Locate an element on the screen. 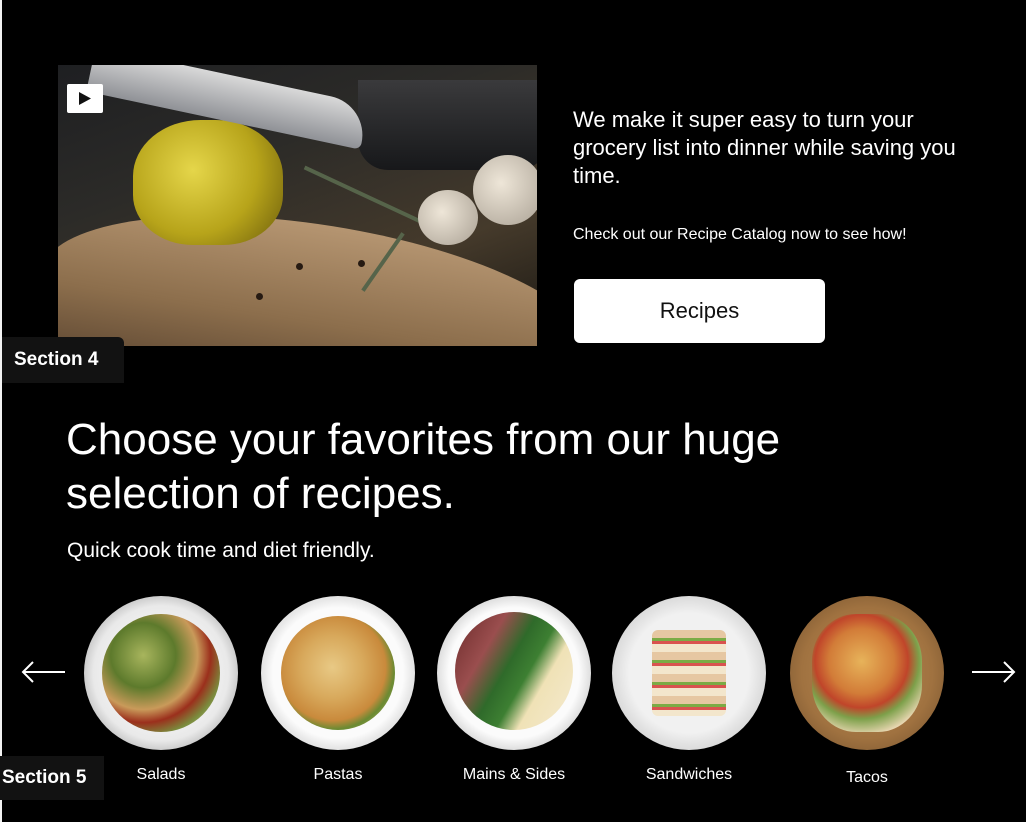 The image size is (1026, 822). arrow-right-icon is located at coordinates (994, 672).